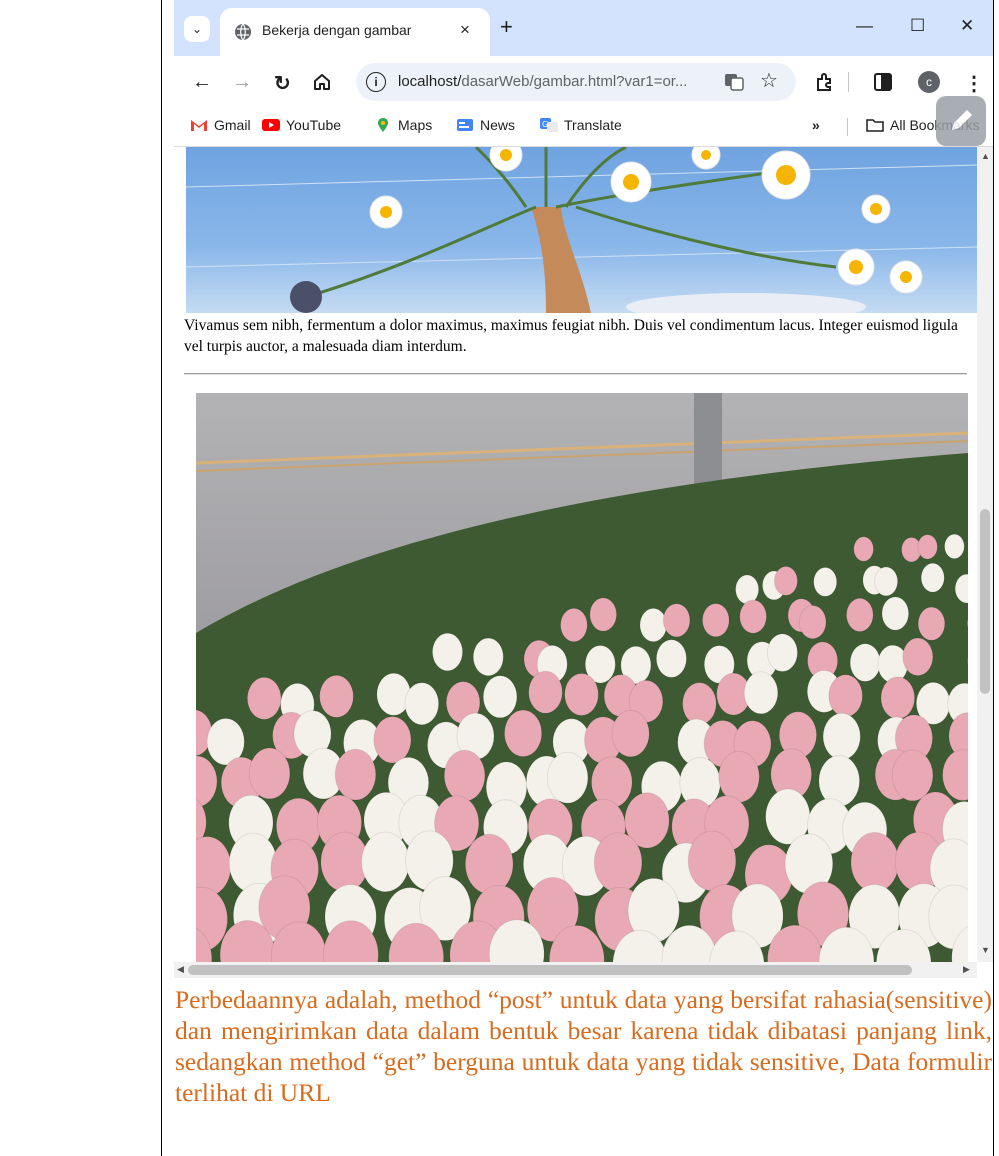 The image size is (999, 1156). Describe the element at coordinates (271, 125) in the screenshot. I see `youtube-icon` at that location.